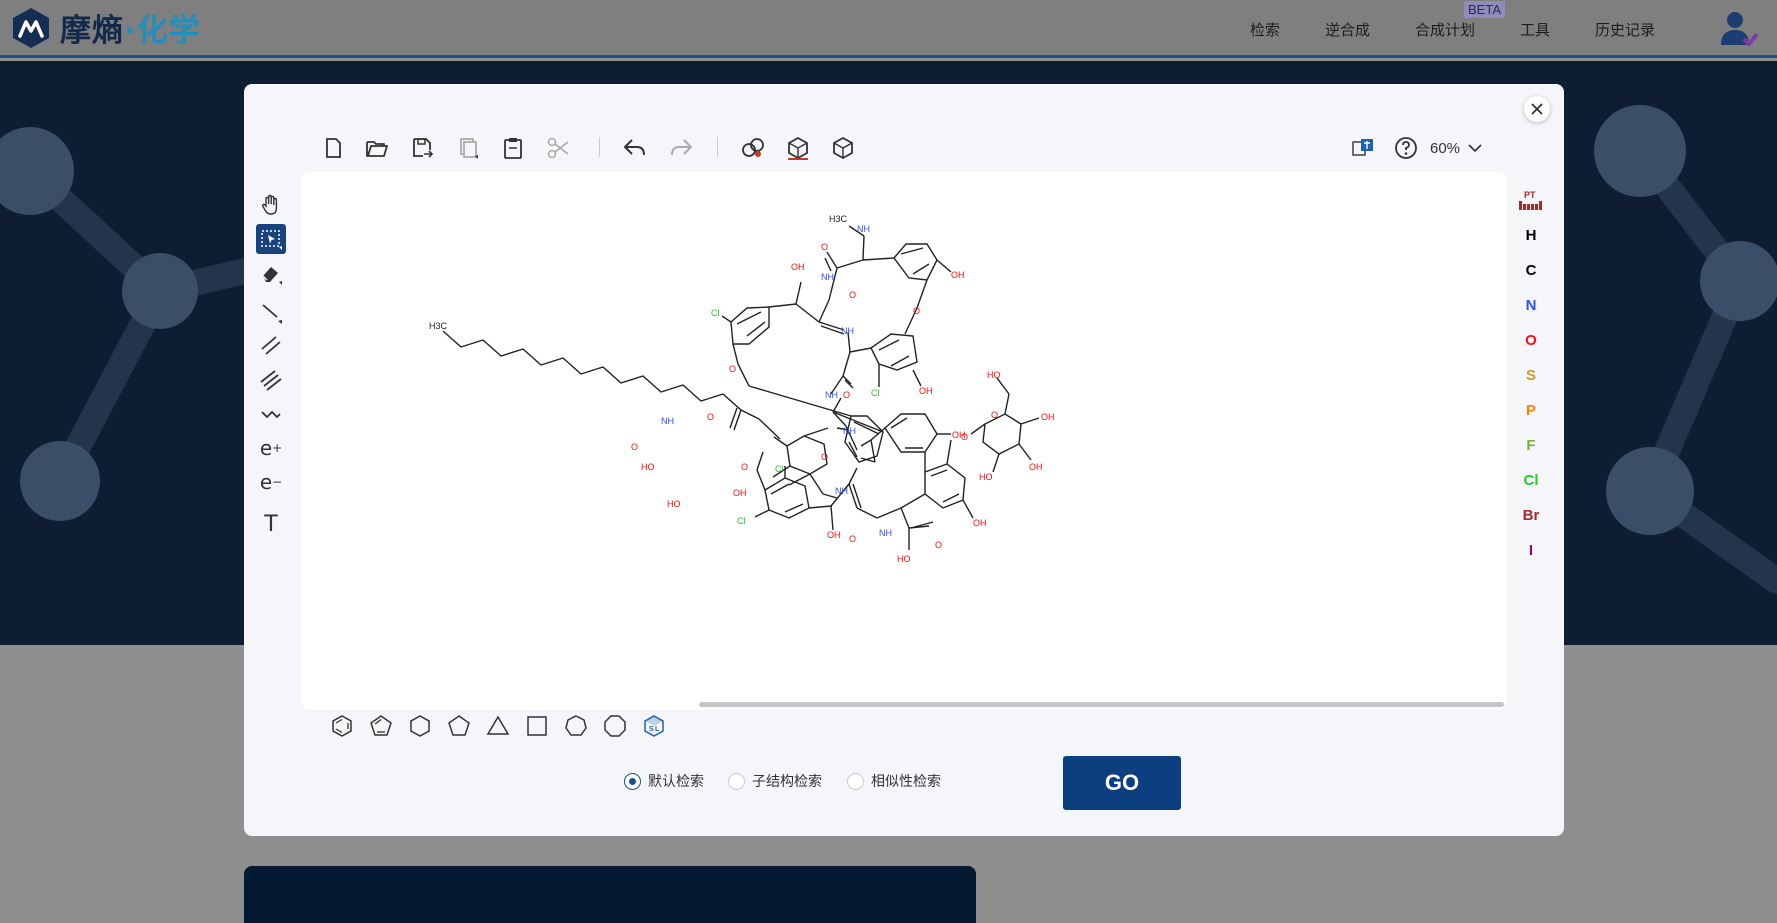 Image resolution: width=1777 pixels, height=923 pixels. Describe the element at coordinates (271, 346) in the screenshot. I see `double-bond-tool-icon` at that location.